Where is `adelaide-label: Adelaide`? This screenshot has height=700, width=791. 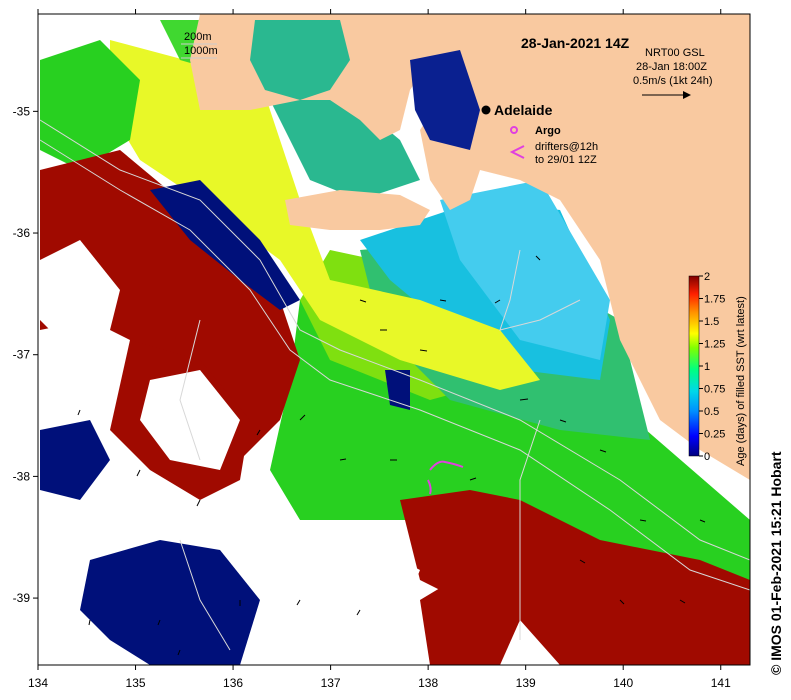
adelaide-label: Adelaide is located at coordinates (523, 110).